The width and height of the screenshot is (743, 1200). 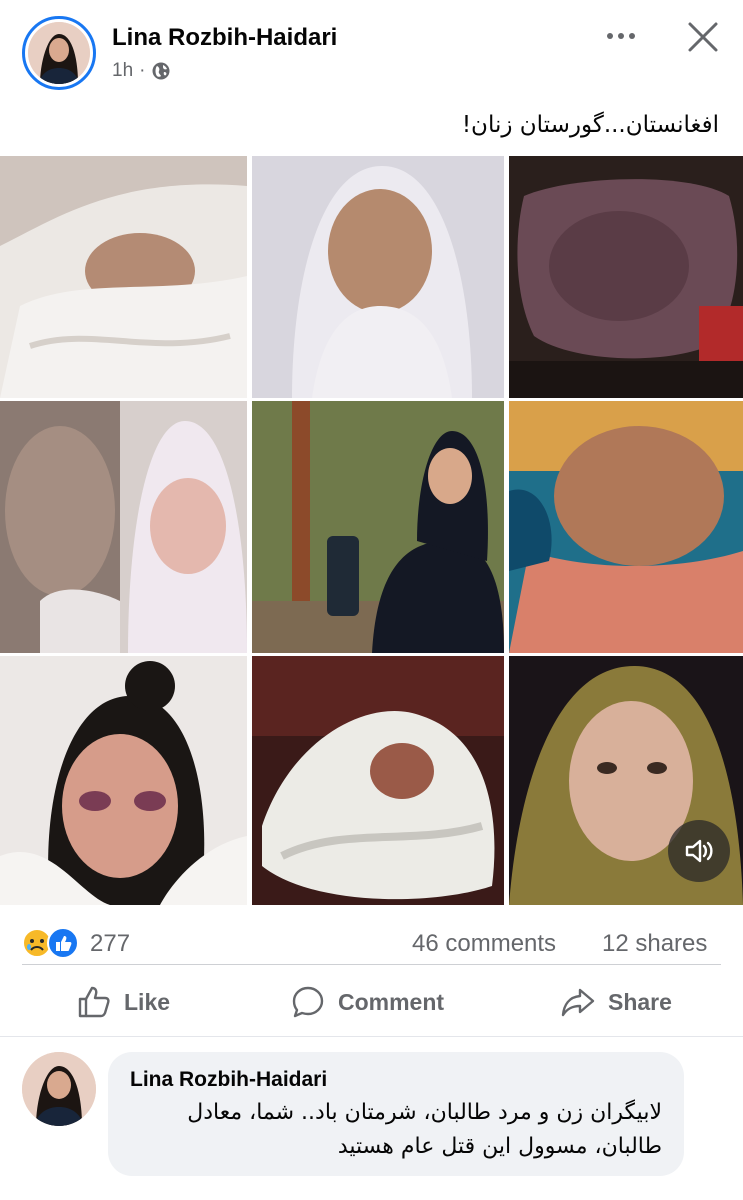 I want to click on sad-reaction-icon, so click(x=37, y=943).